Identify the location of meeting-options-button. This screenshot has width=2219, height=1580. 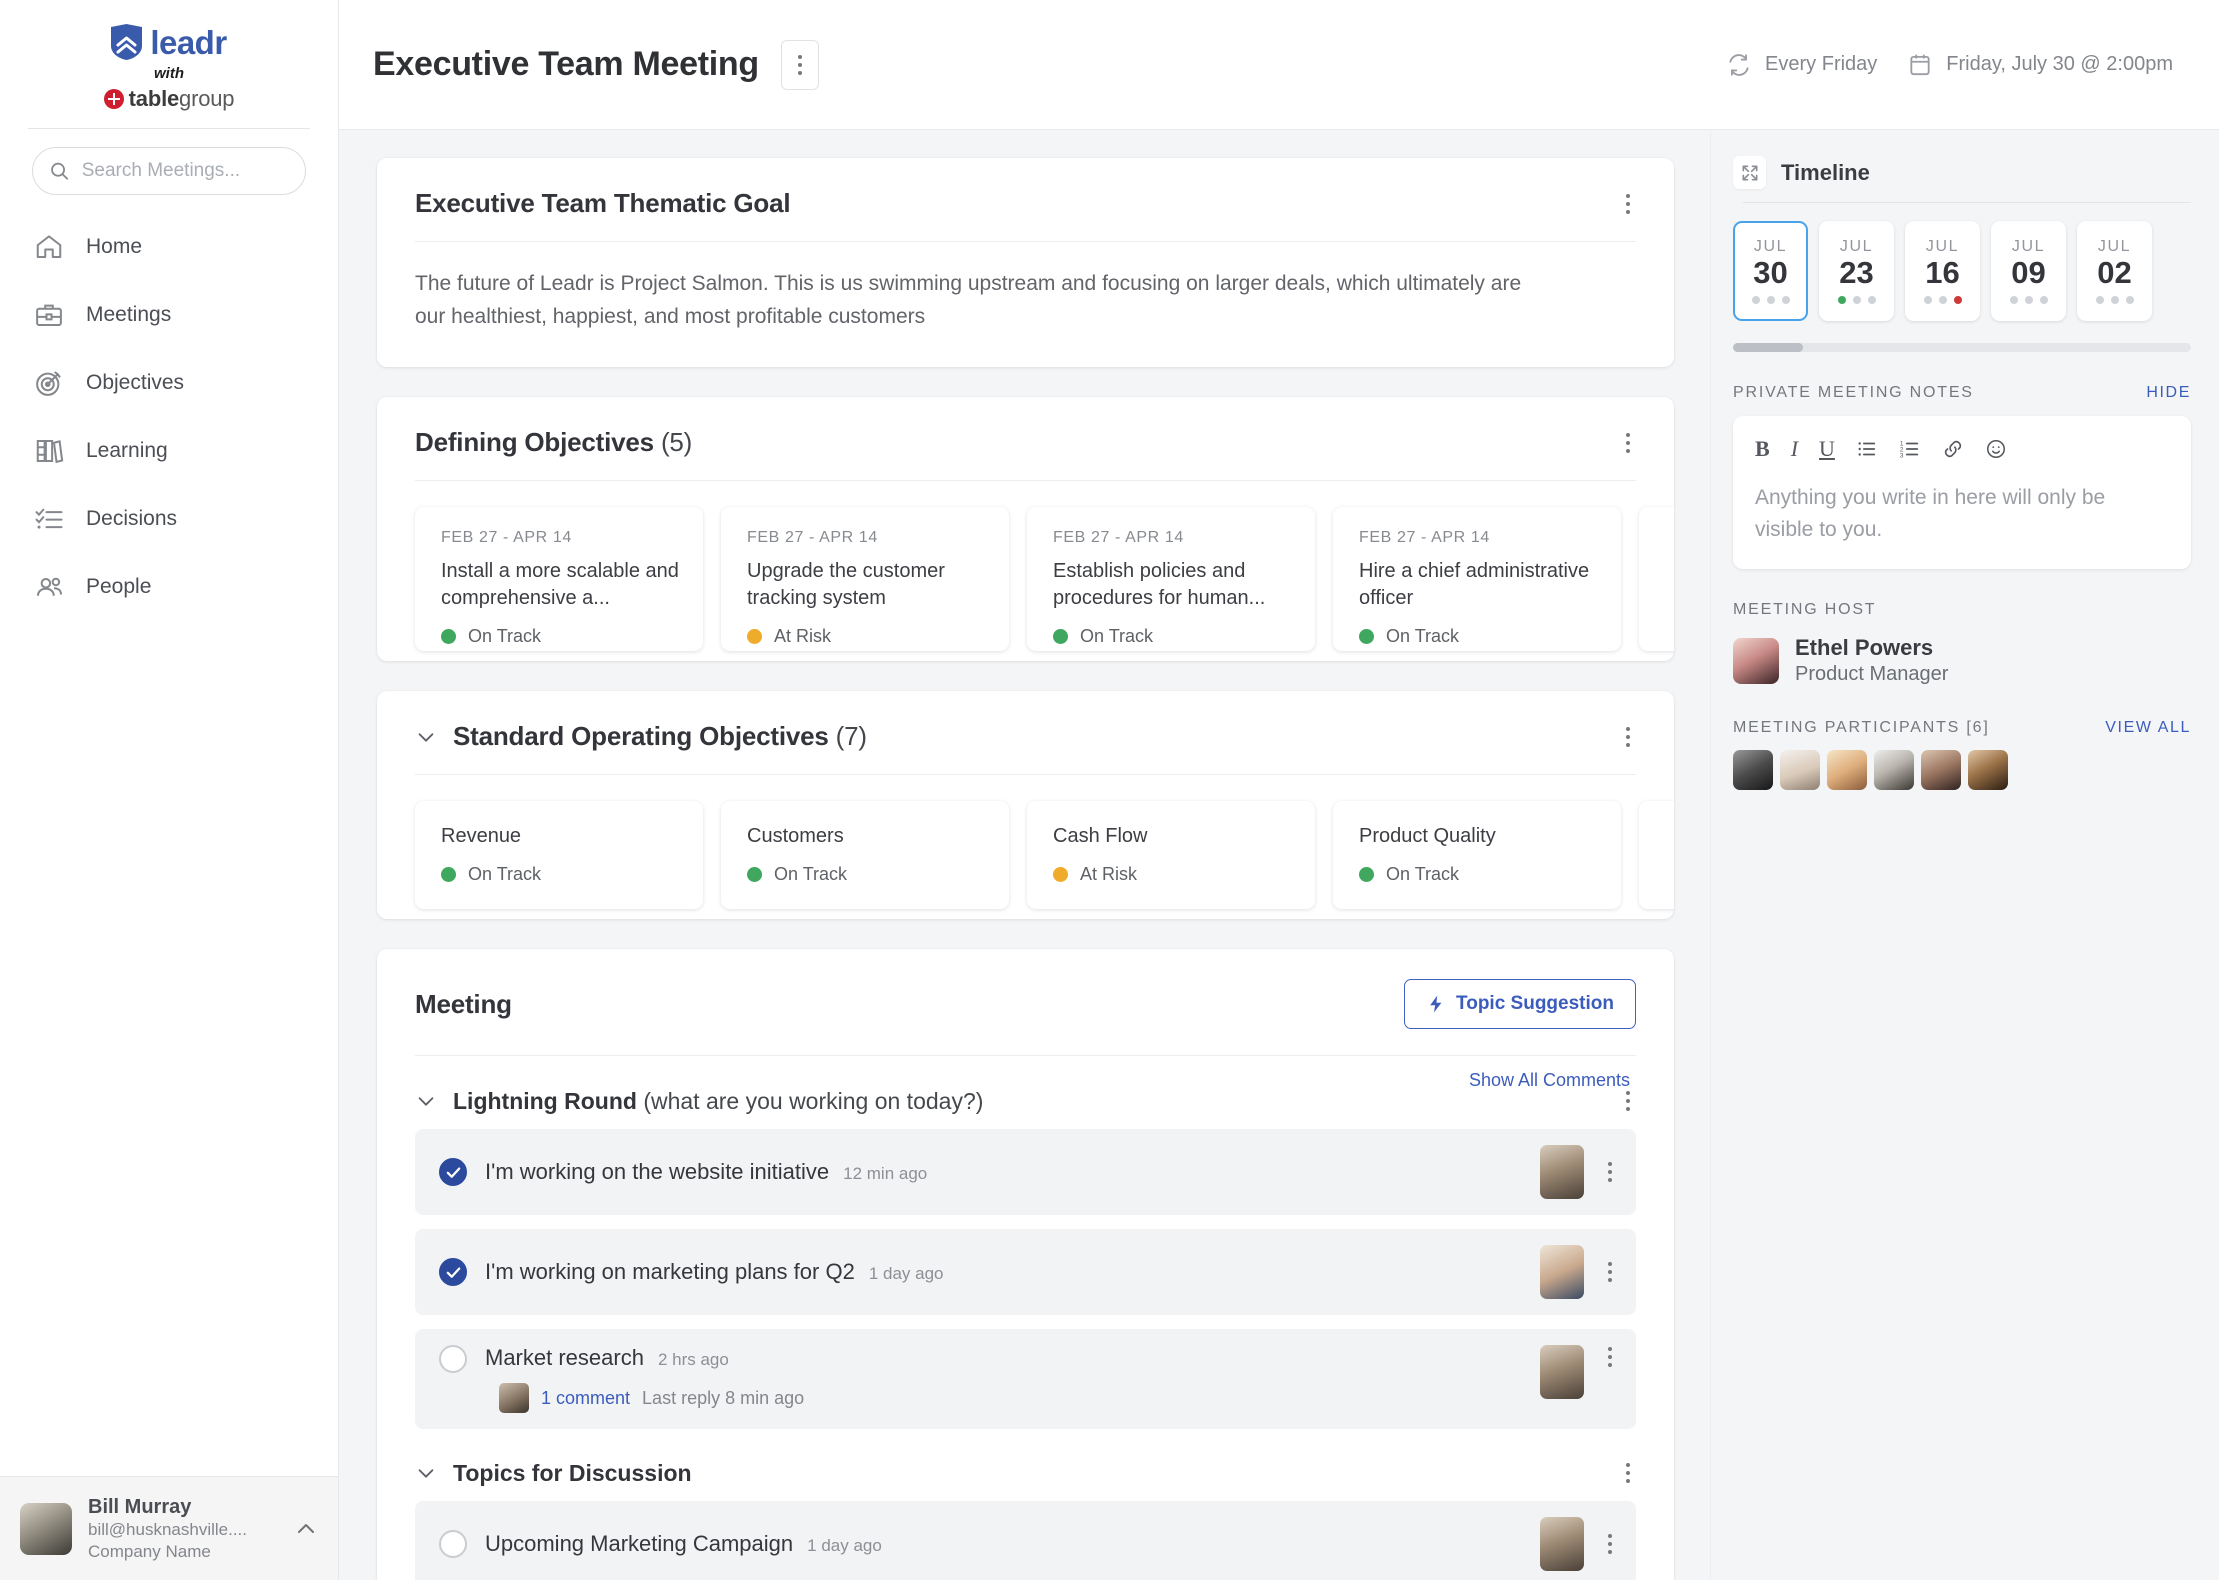
(799, 64).